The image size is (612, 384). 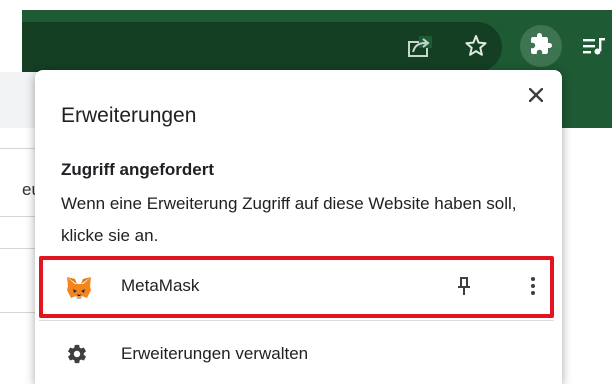 What do you see at coordinates (137, 169) in the screenshot?
I see `access-requested-heading: Zugriff angefordert` at bounding box center [137, 169].